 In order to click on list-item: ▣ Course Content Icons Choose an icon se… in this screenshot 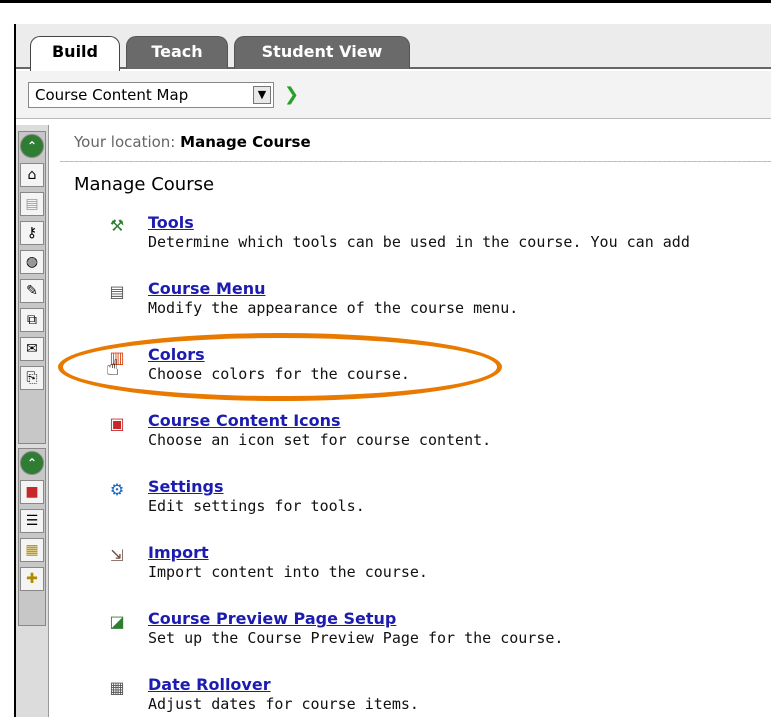, I will do `click(415, 442)`.